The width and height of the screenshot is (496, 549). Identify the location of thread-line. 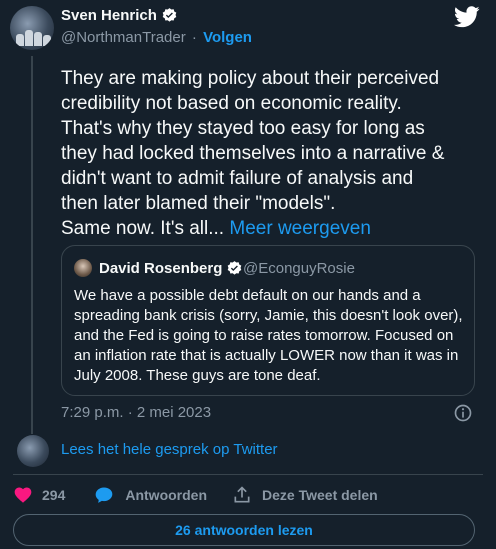
(32, 245).